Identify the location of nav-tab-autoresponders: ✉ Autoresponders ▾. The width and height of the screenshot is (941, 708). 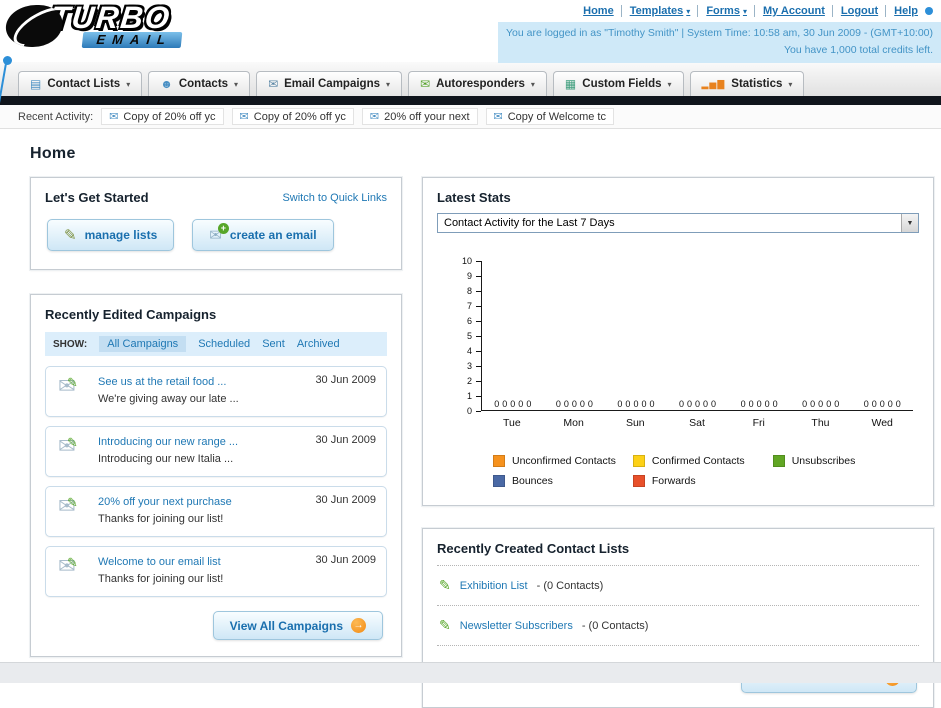
(477, 83).